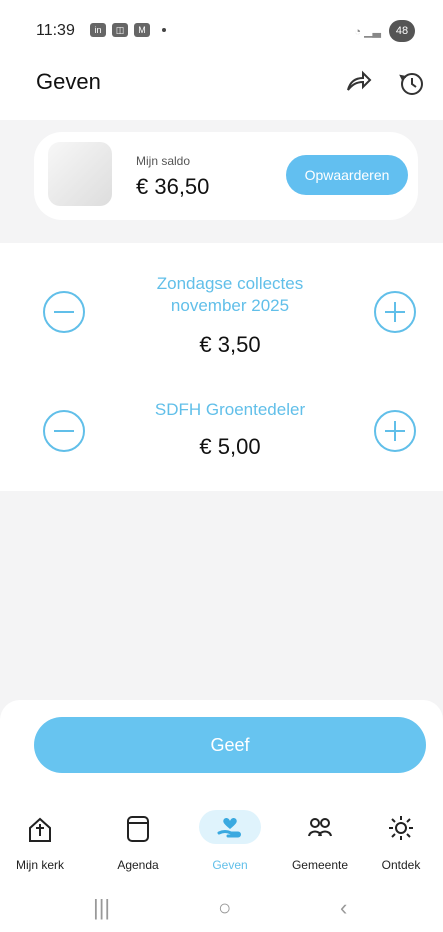 Image resolution: width=443 pixels, height=932 pixels. What do you see at coordinates (221, 30) in the screenshot?
I see `status-bar: 11:39 in ◫ M ◔ ▁▃ 48` at bounding box center [221, 30].